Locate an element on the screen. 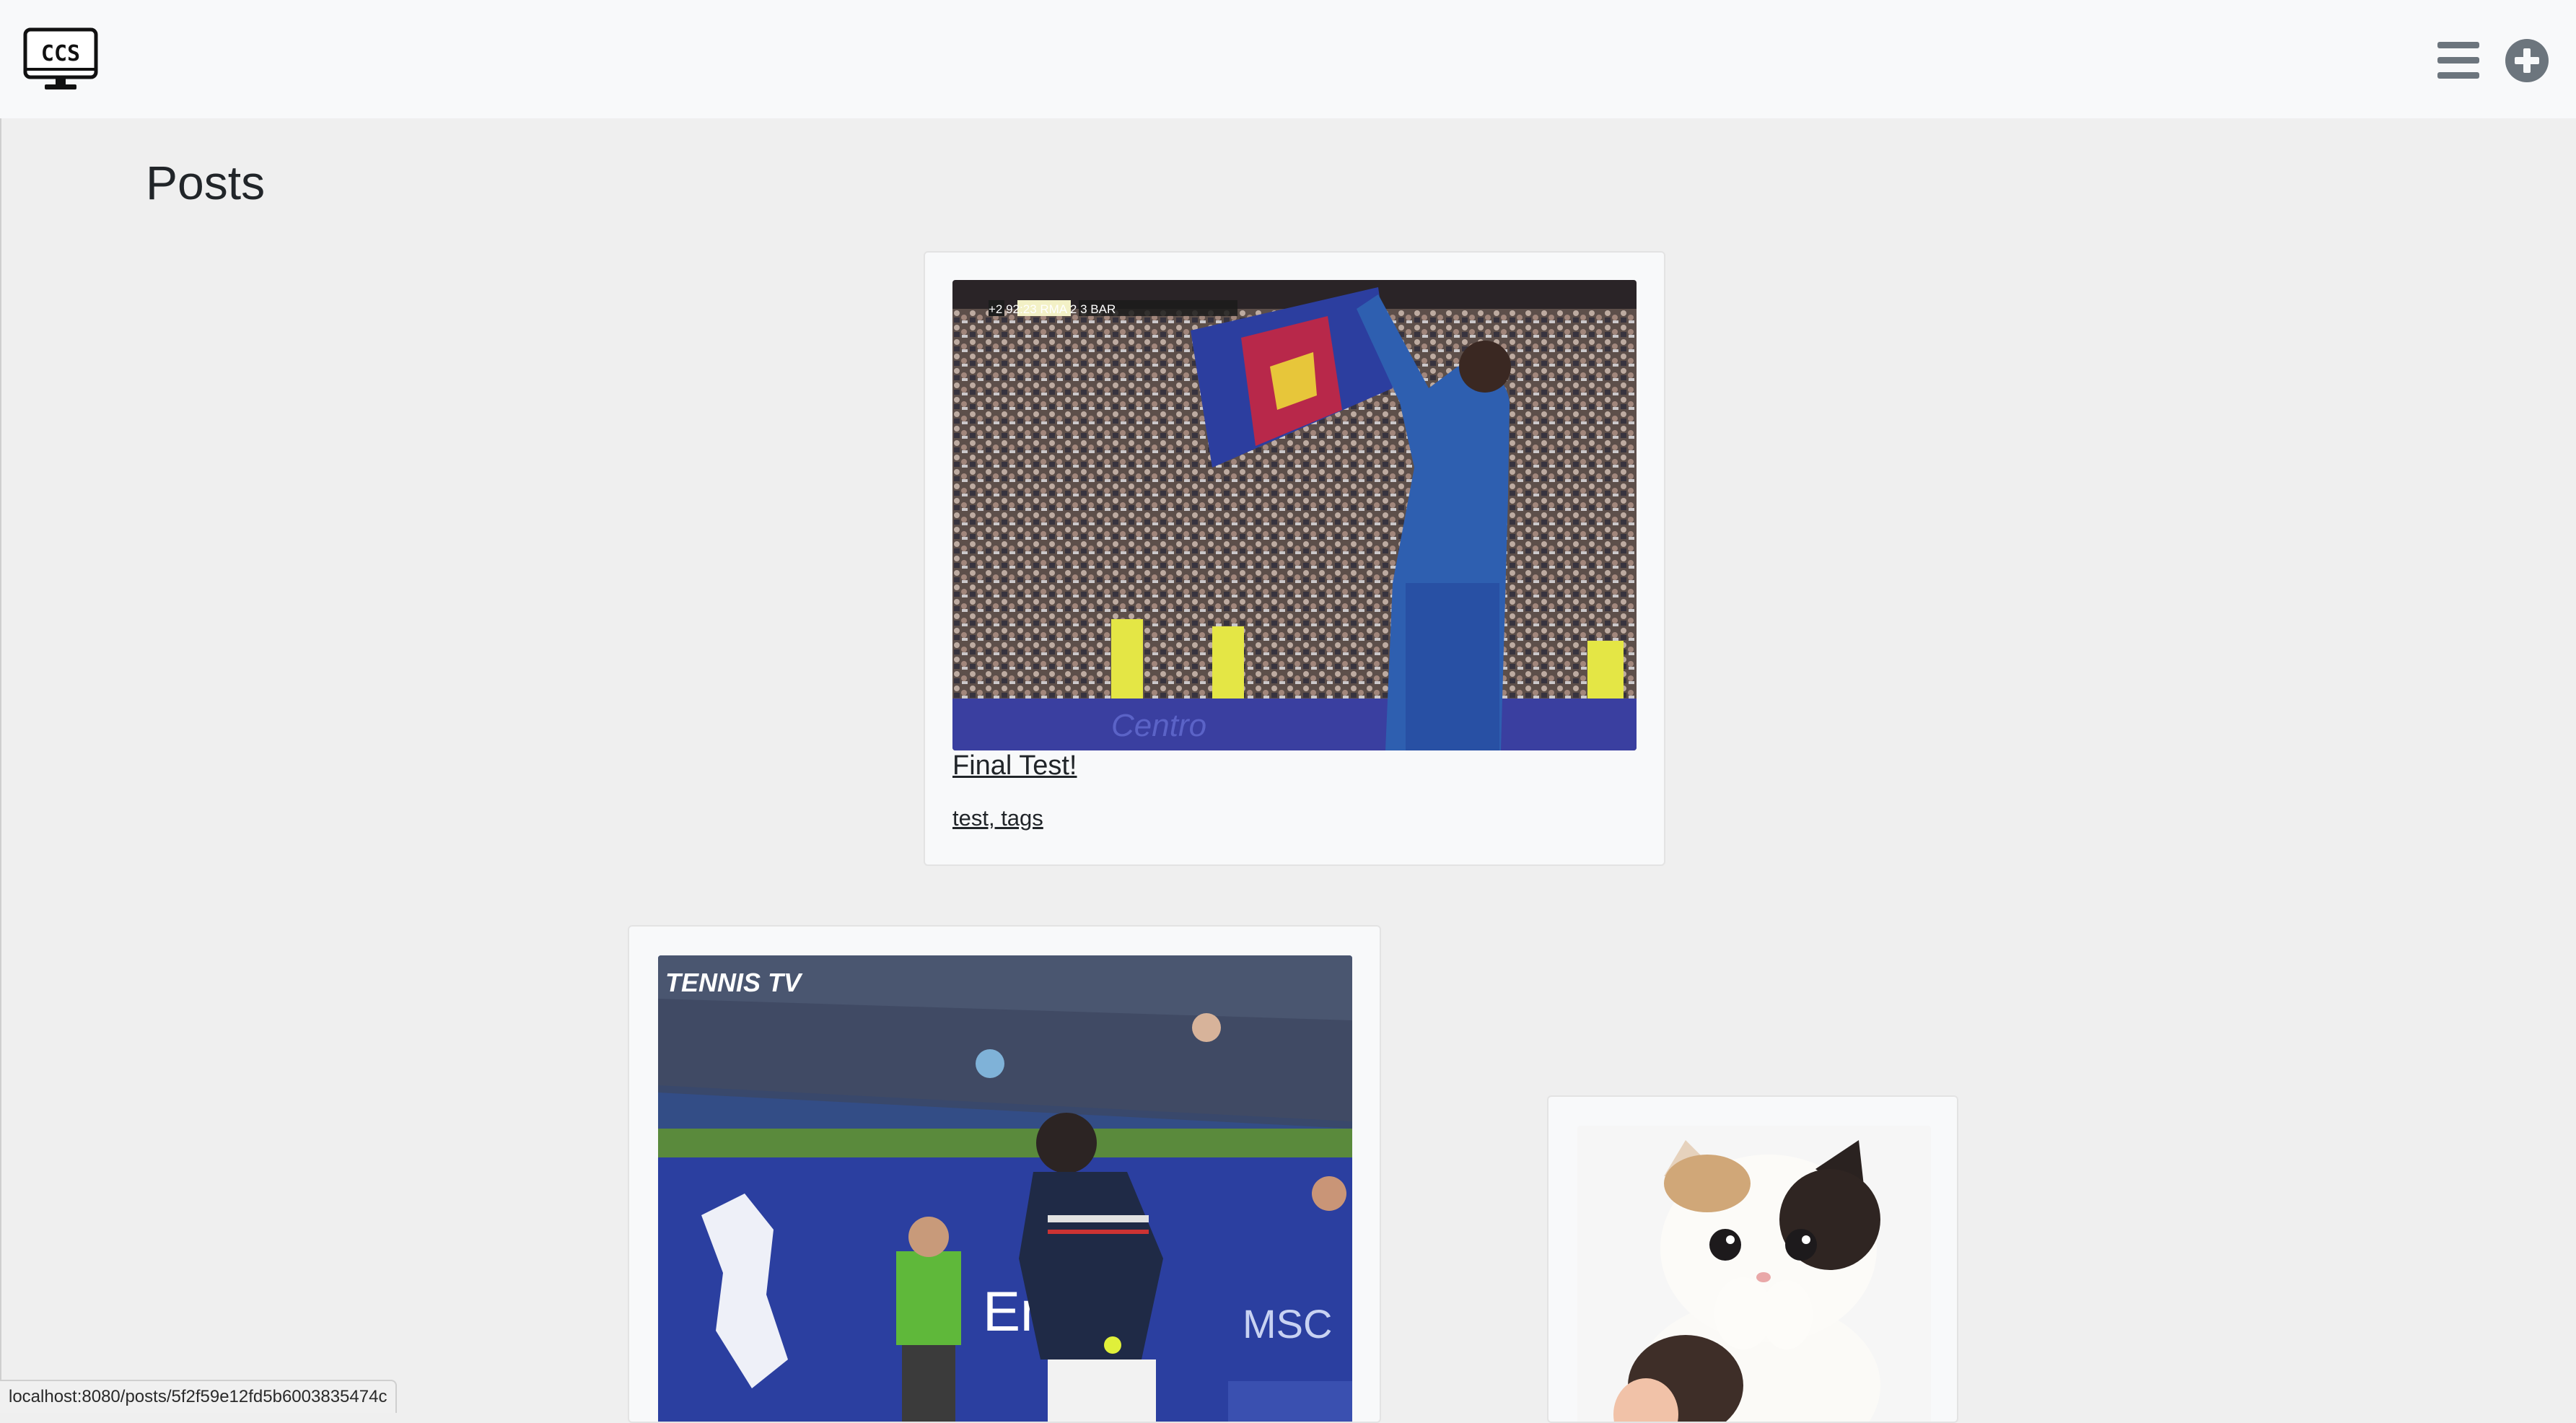  post-tags-link: test, tags is located at coordinates (998, 818).